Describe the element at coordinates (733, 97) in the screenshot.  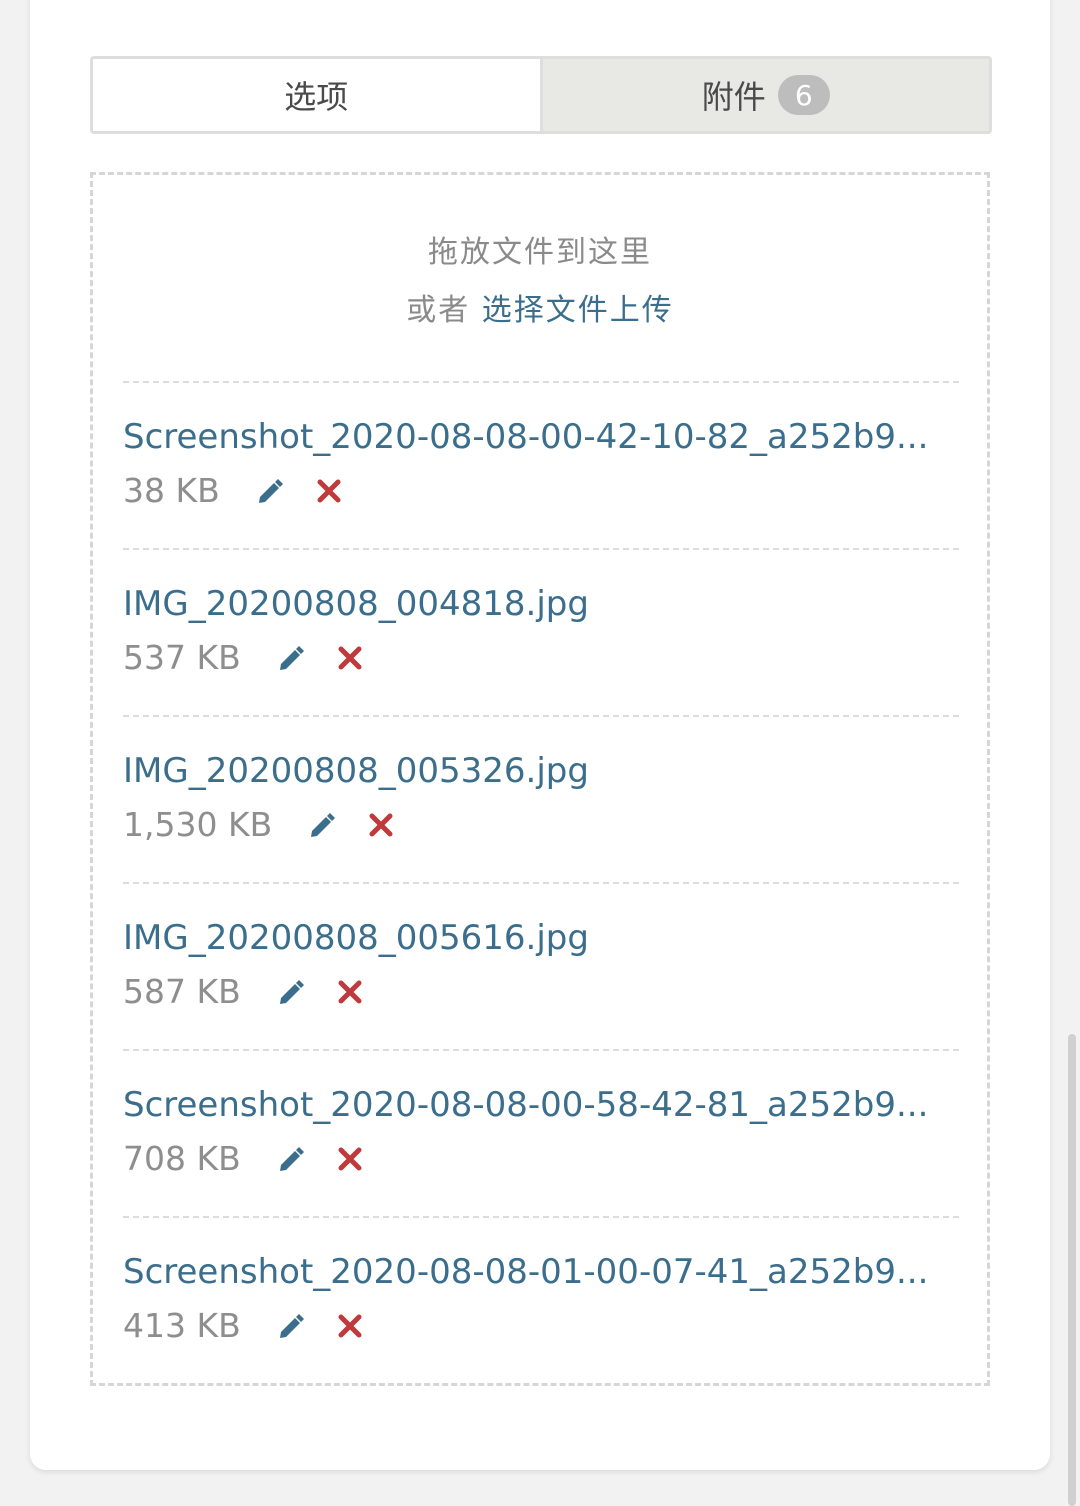
I see `tab-attachments-label: 附件` at that location.